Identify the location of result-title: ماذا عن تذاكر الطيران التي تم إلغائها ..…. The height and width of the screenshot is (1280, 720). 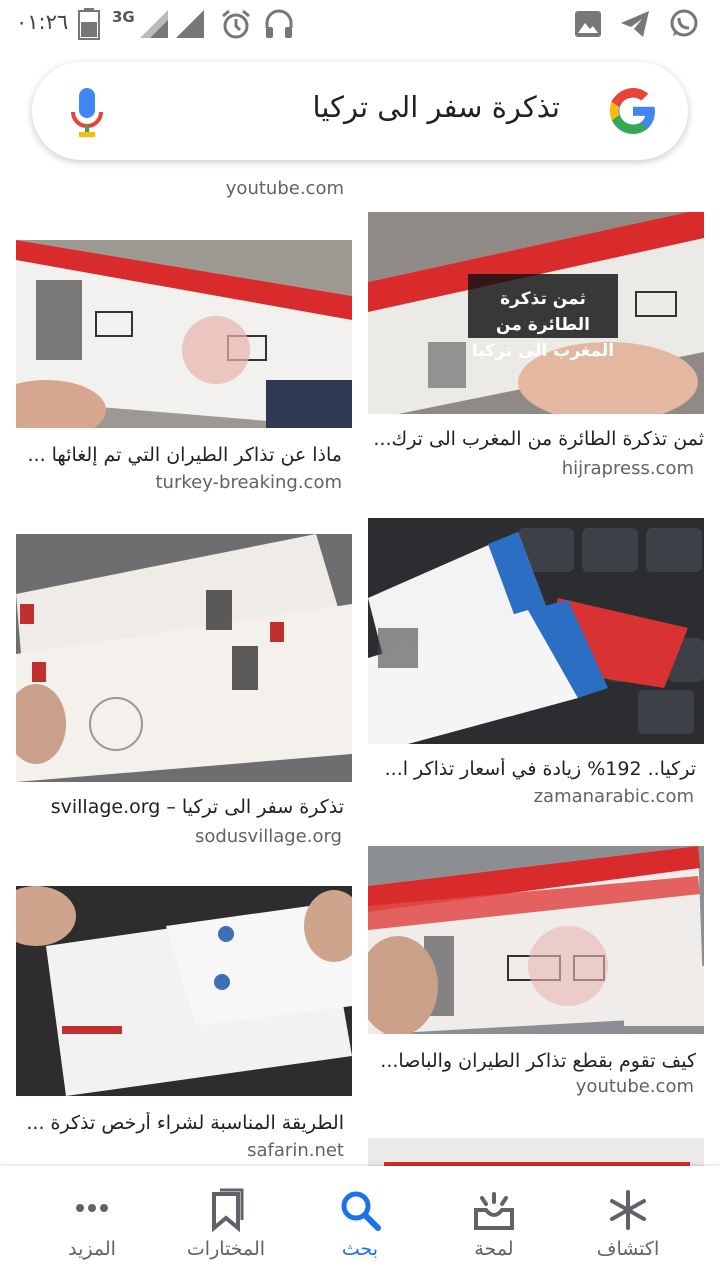
(174, 455).